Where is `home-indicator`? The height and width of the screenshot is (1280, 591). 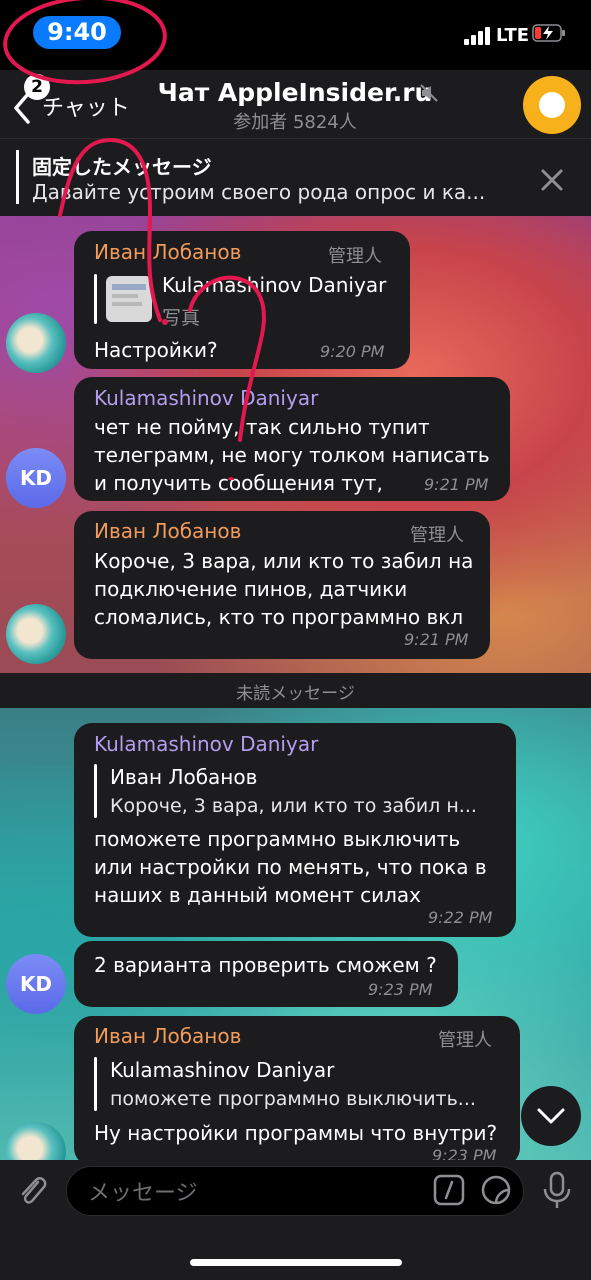 home-indicator is located at coordinates (296, 1262).